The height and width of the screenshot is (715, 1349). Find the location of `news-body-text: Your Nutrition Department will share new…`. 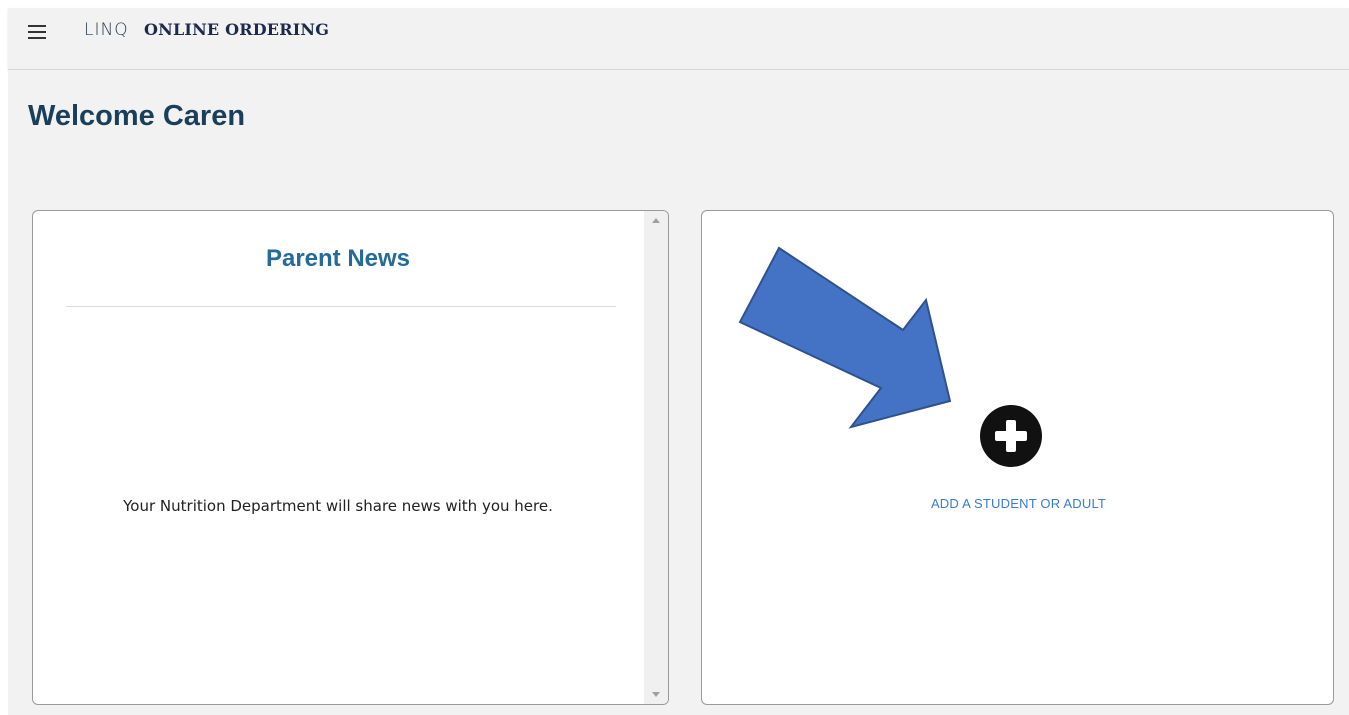

news-body-text: Your Nutrition Department will share new… is located at coordinates (338, 506).